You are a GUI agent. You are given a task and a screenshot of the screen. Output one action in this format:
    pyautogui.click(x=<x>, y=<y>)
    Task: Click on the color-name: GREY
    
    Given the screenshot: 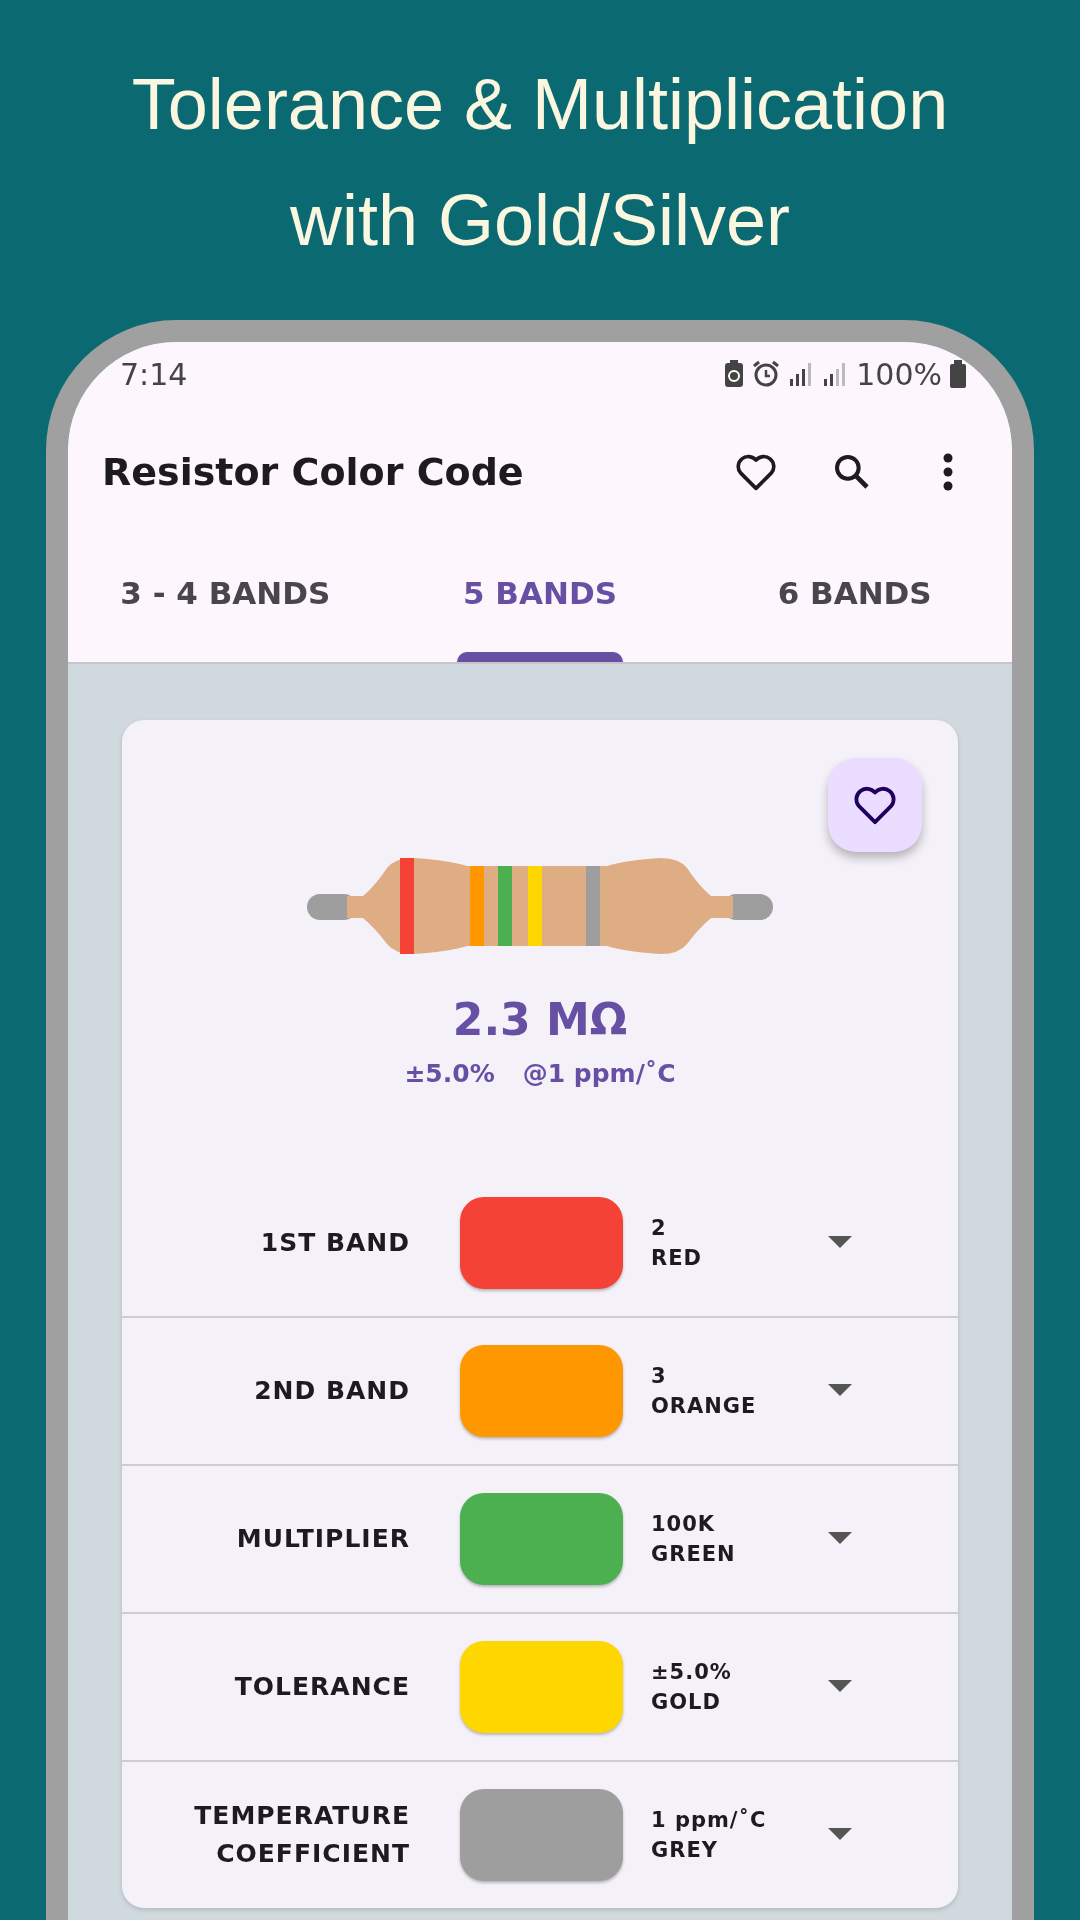 What is the action you would take?
    pyautogui.click(x=685, y=1850)
    